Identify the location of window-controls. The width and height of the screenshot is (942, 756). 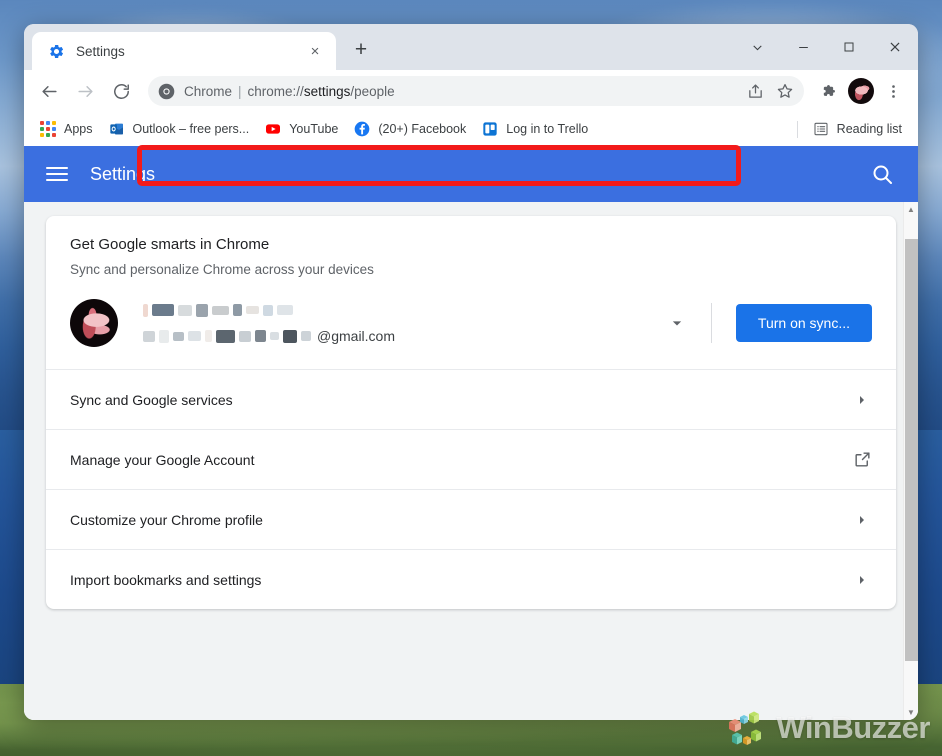
(826, 47).